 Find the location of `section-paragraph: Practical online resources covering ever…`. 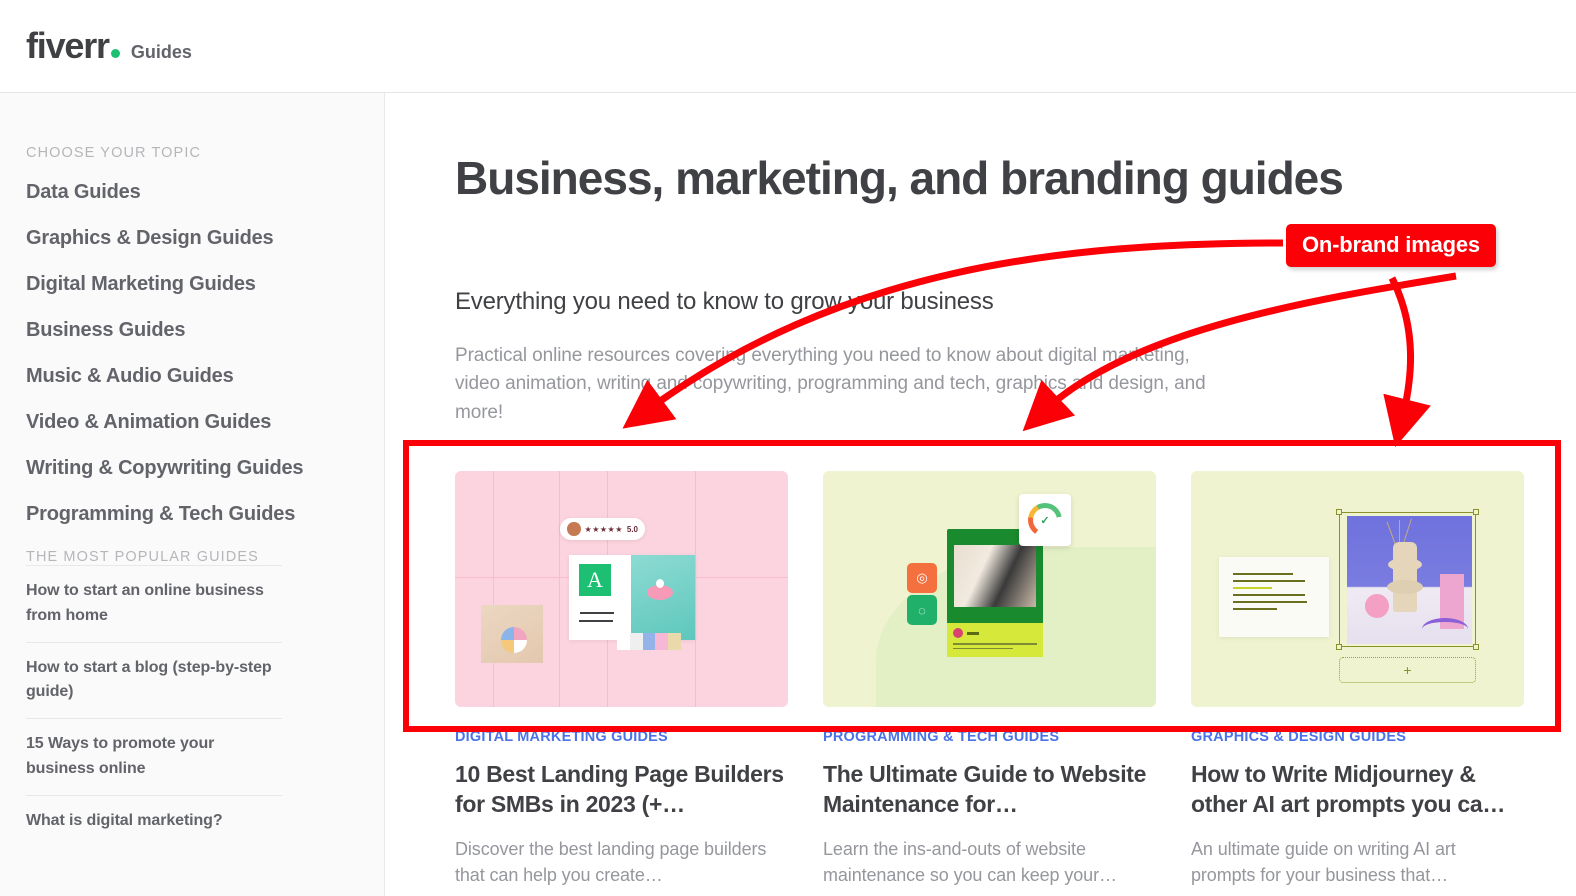

section-paragraph: Practical online resources covering ever… is located at coordinates (830, 383).